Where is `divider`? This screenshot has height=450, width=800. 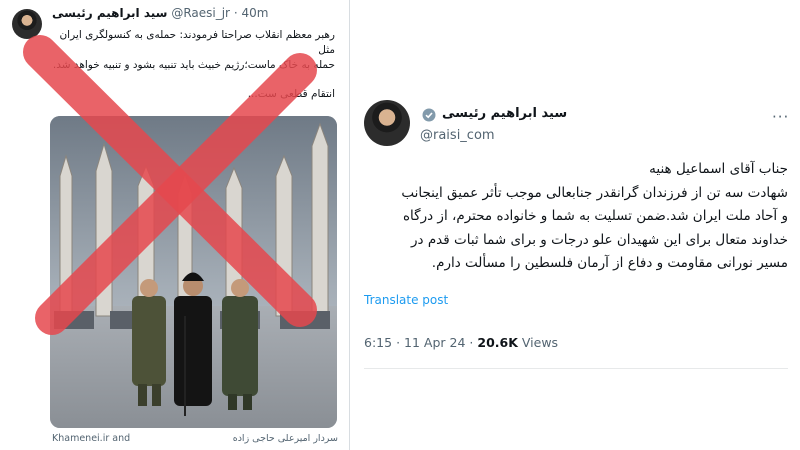
divider is located at coordinates (576, 368).